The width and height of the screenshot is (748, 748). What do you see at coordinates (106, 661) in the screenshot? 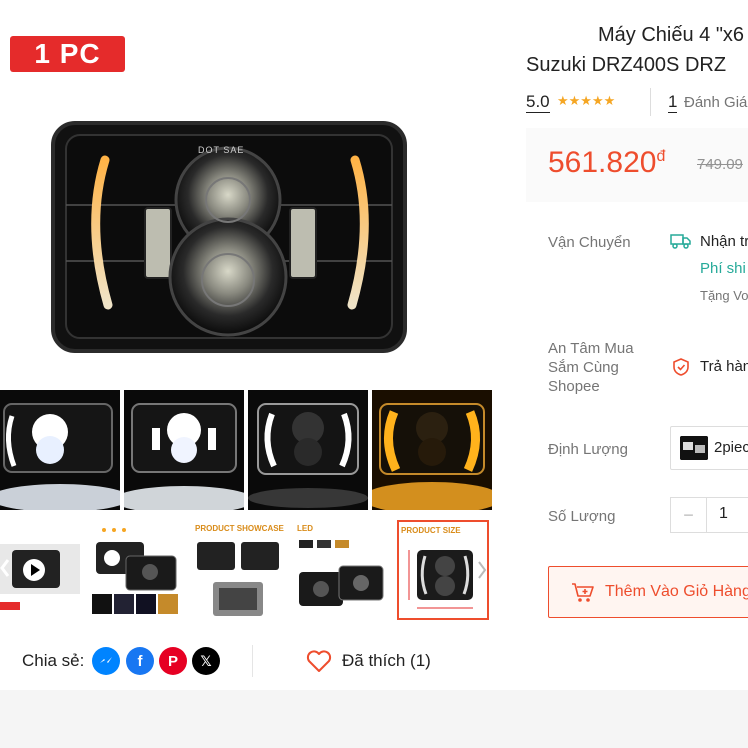
I see `messenger-icon` at bounding box center [106, 661].